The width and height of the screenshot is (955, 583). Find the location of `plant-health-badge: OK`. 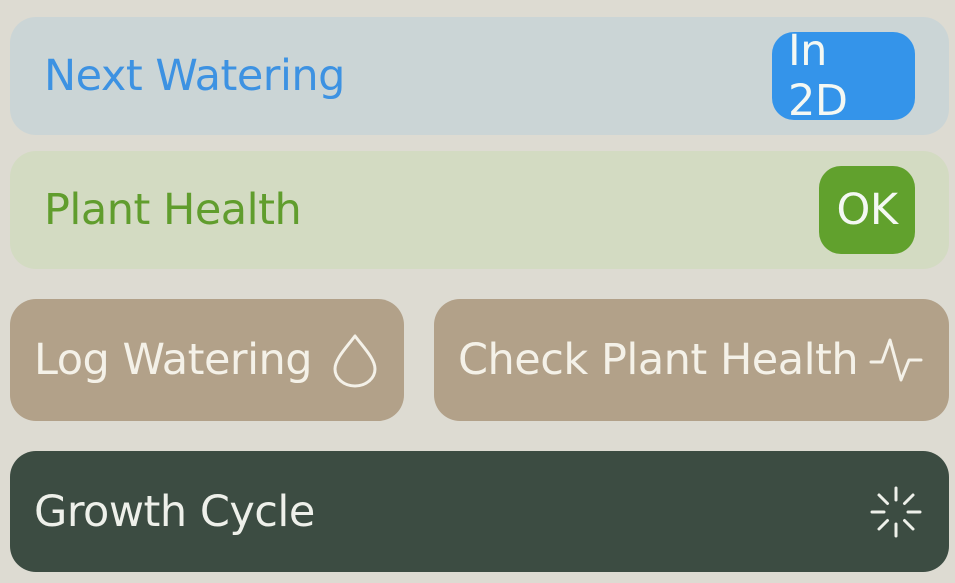

plant-health-badge: OK is located at coordinates (867, 210).